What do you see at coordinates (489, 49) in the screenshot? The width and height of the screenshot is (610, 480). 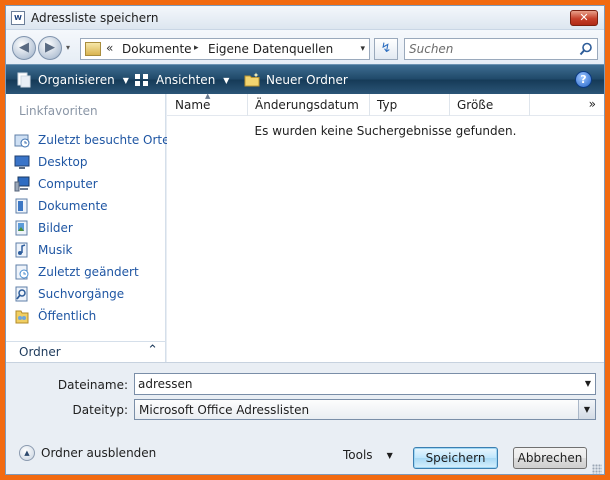 I see `search-input` at bounding box center [489, 49].